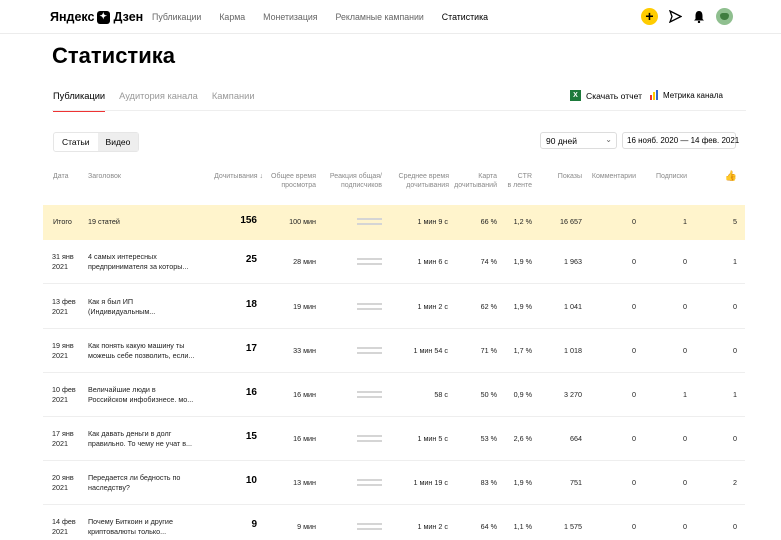  I want to click on row-date: 17 янв 2021, so click(63, 438).